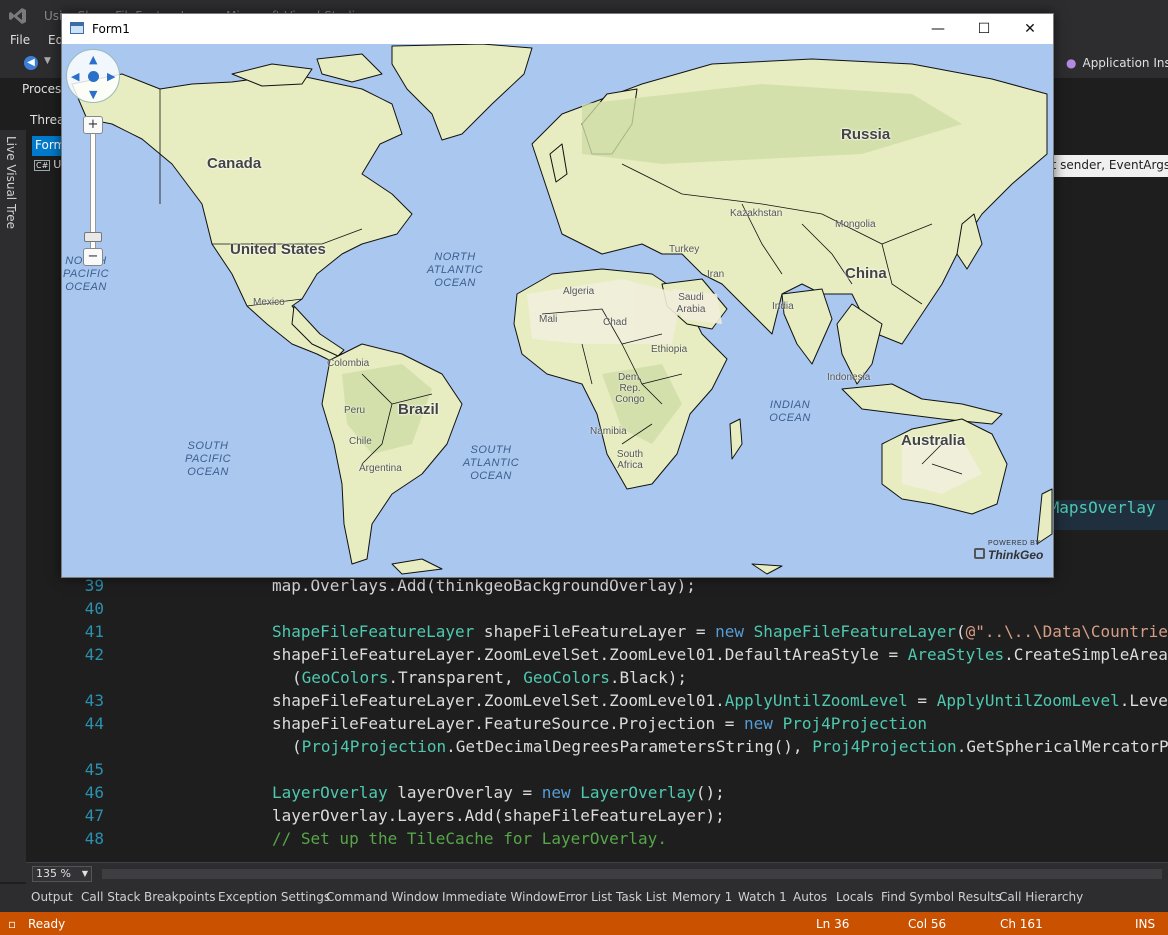  What do you see at coordinates (48, 146) in the screenshot?
I see `document-tab-form: Form` at bounding box center [48, 146].